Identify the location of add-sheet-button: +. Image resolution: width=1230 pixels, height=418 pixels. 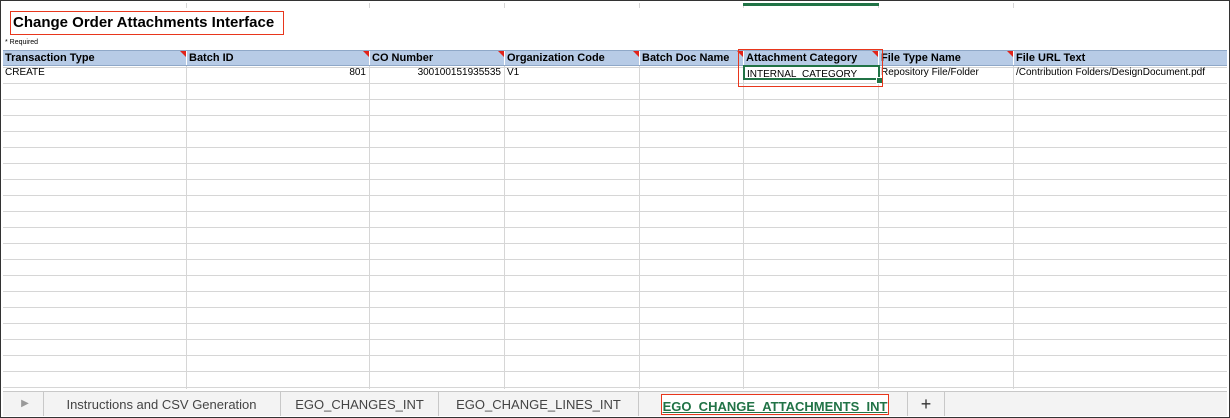
(926, 404).